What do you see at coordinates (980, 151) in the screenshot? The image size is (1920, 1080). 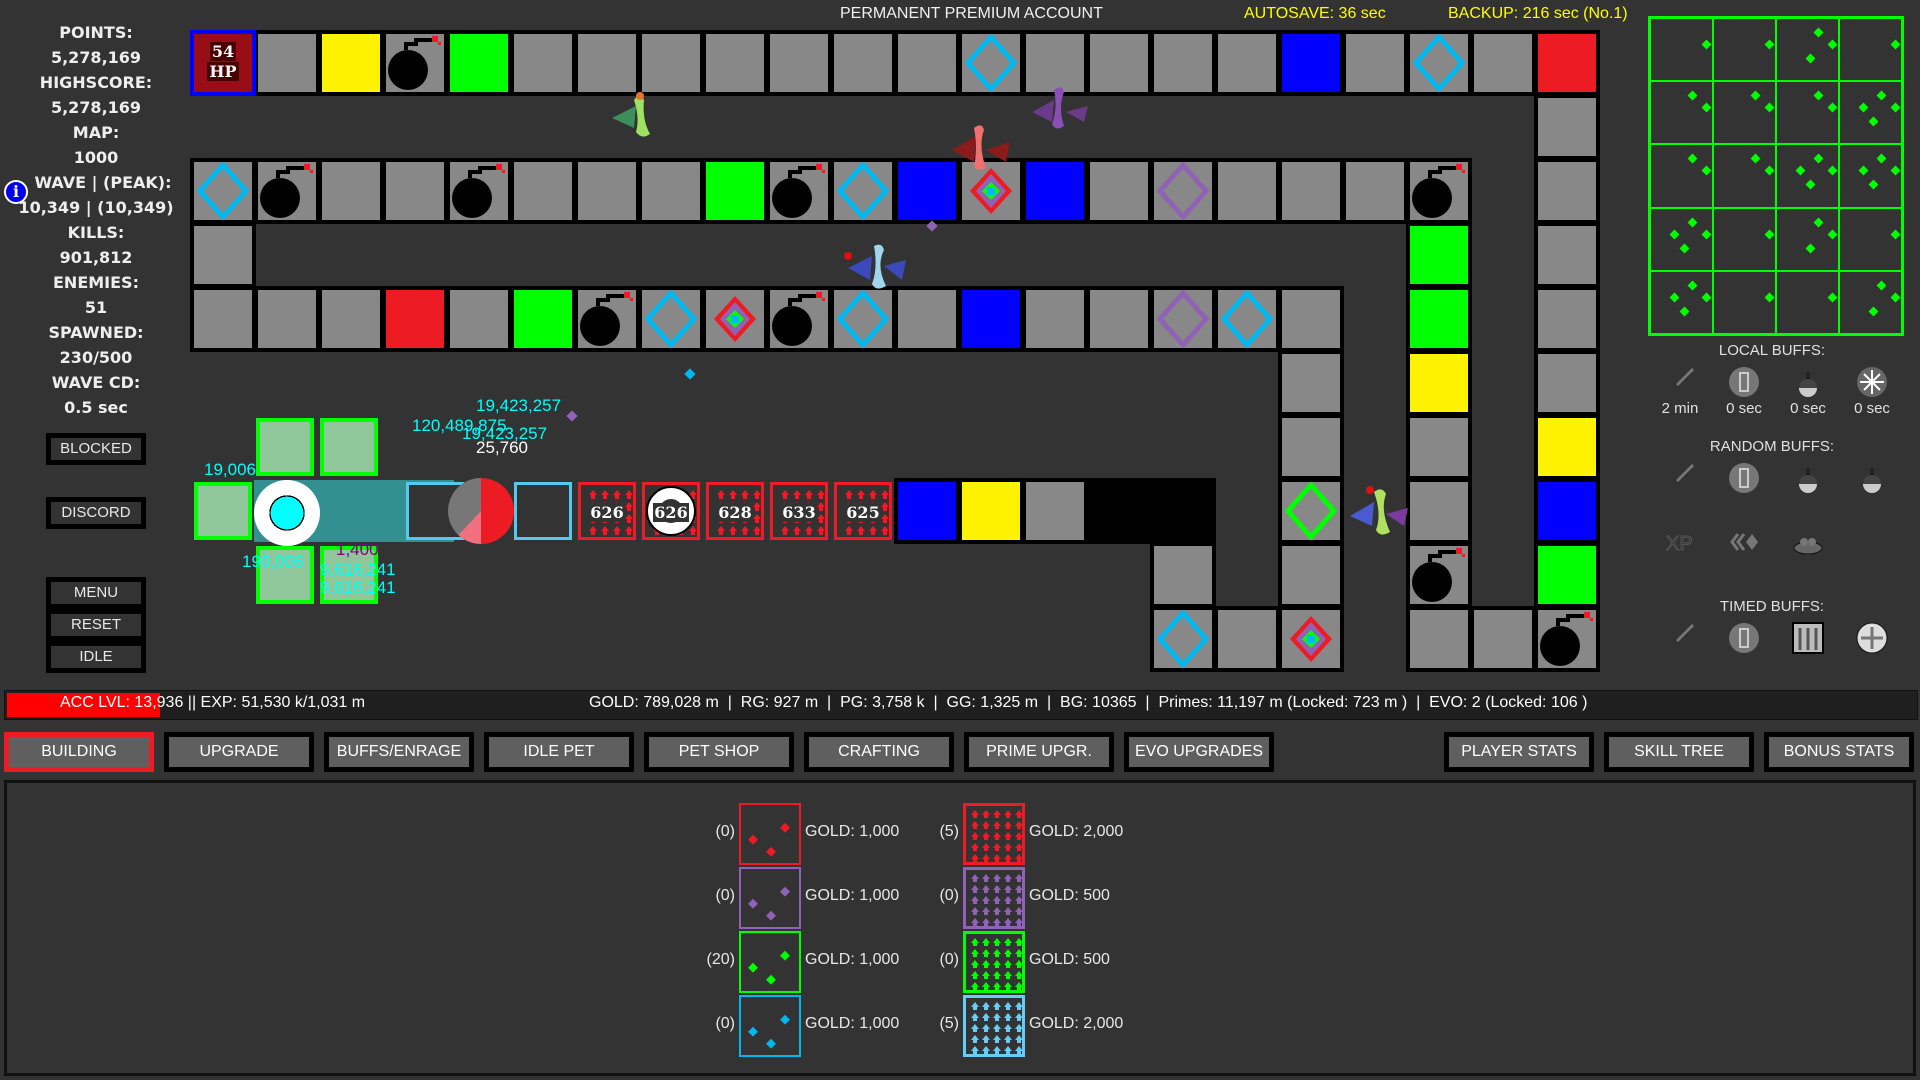 I see `dragon-enemy-red` at bounding box center [980, 151].